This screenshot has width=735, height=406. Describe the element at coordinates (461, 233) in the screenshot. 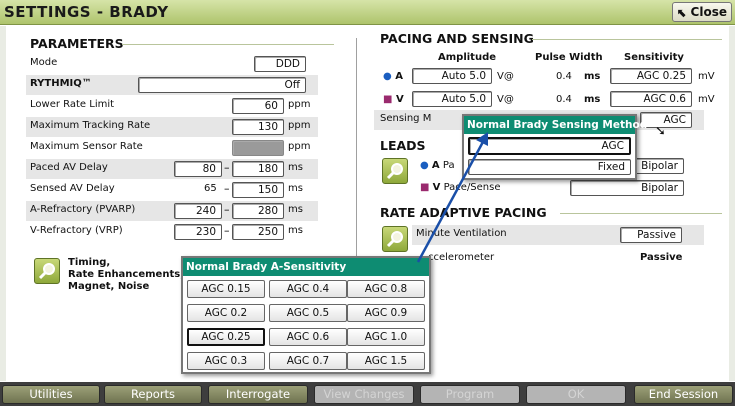

I see `minute-ventilation-label: Minute Ventilation` at that location.